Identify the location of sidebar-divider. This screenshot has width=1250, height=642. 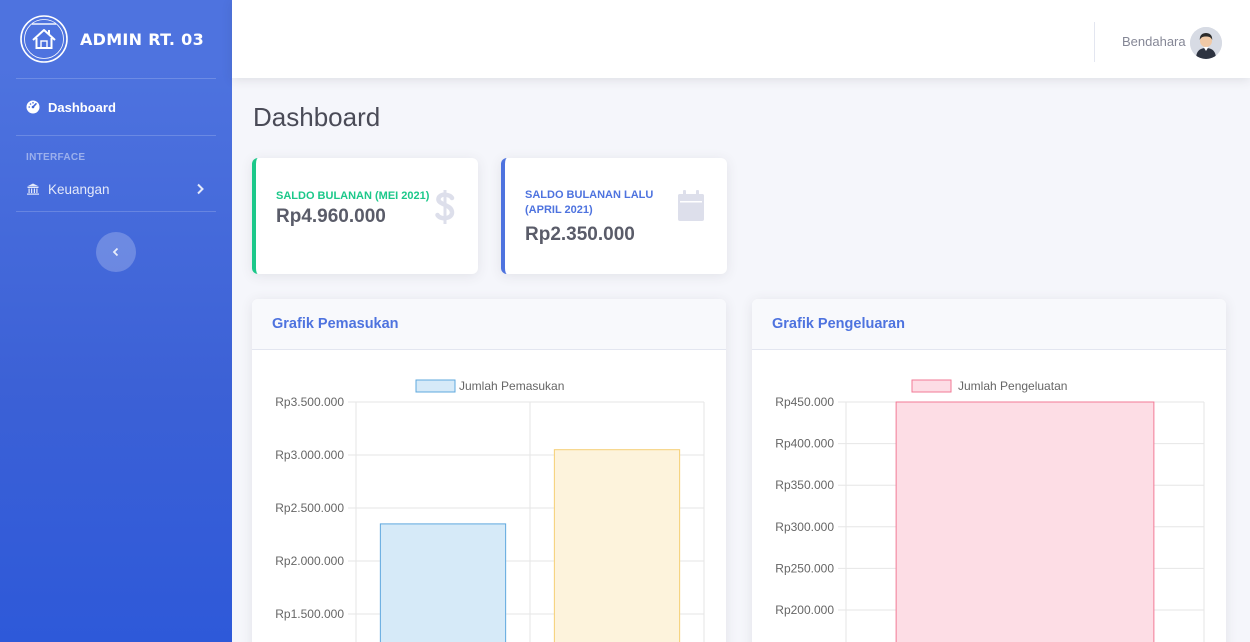
(116, 211).